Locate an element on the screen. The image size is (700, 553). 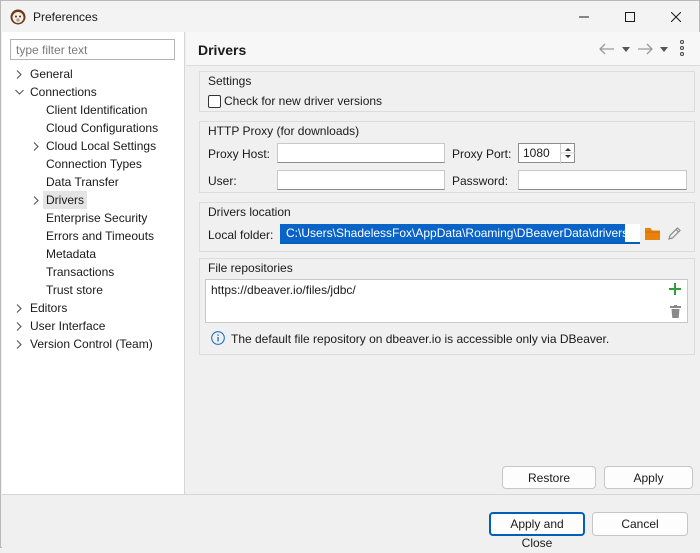
apply-and-close-button: Apply and Close is located at coordinates (537, 531).